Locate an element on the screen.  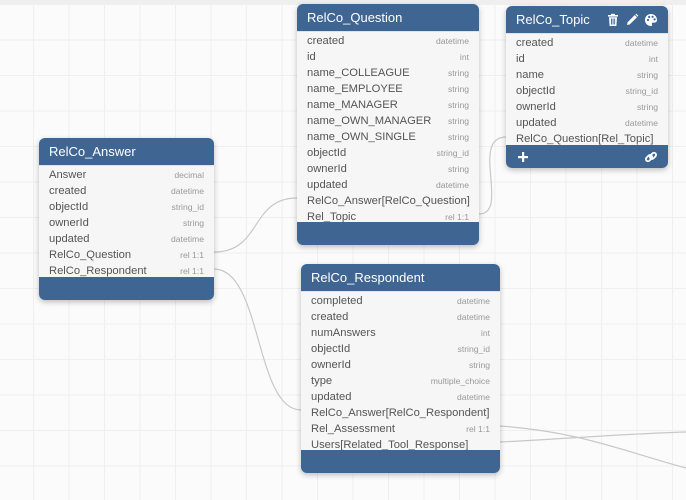
trash-icon is located at coordinates (613, 20).